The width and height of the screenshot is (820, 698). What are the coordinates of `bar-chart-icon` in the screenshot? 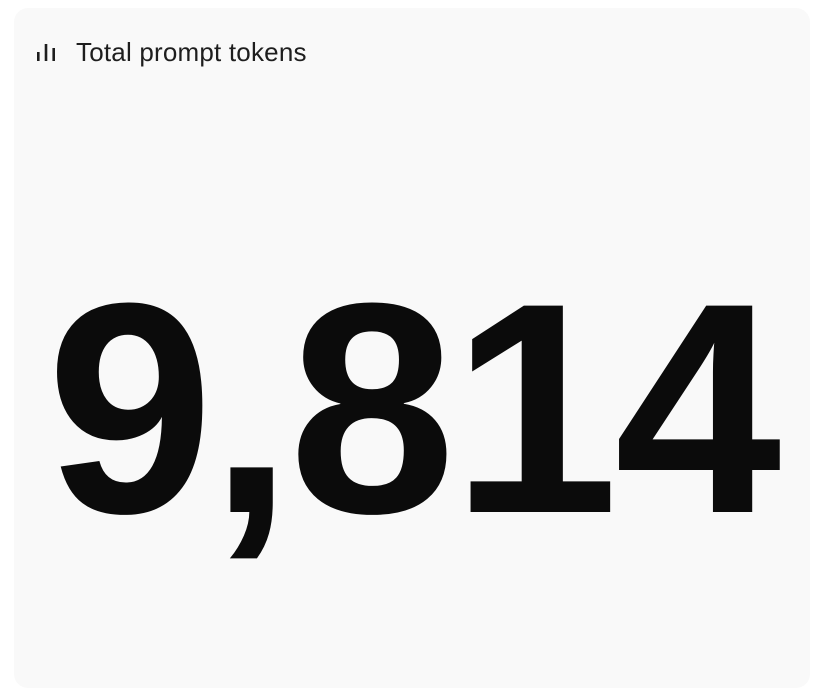 It's located at (46, 52).